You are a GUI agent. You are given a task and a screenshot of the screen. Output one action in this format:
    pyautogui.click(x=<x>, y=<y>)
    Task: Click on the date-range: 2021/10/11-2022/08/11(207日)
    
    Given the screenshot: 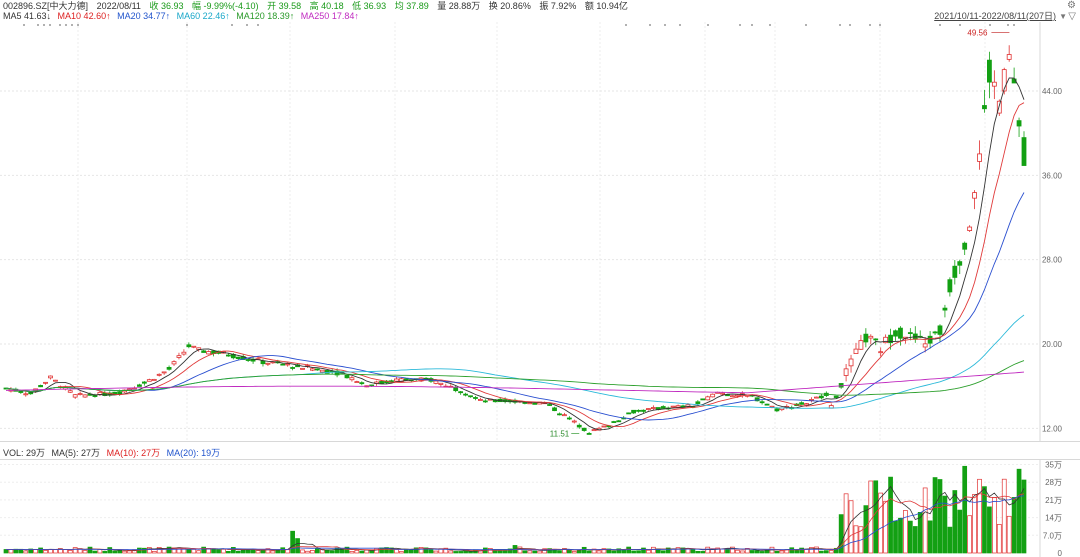 What is the action you would take?
    pyautogui.click(x=995, y=16)
    